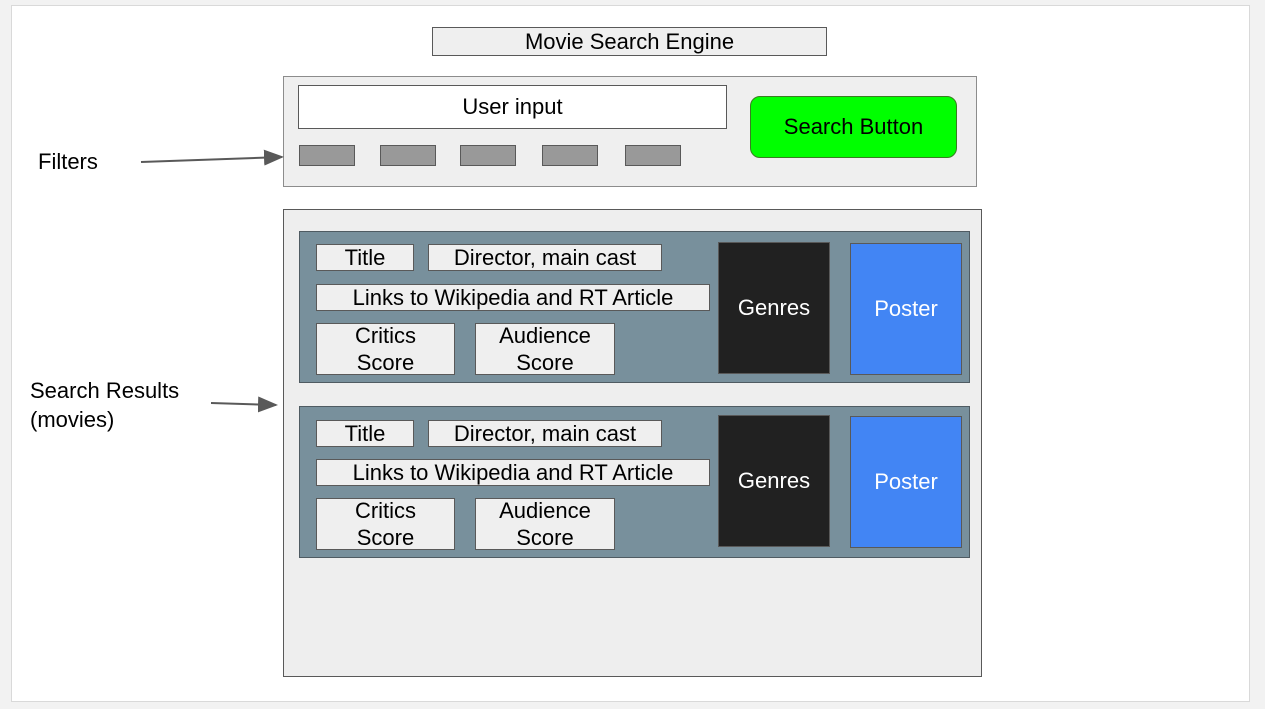  What do you see at coordinates (212, 157) in the screenshot?
I see `filters-arrow` at bounding box center [212, 157].